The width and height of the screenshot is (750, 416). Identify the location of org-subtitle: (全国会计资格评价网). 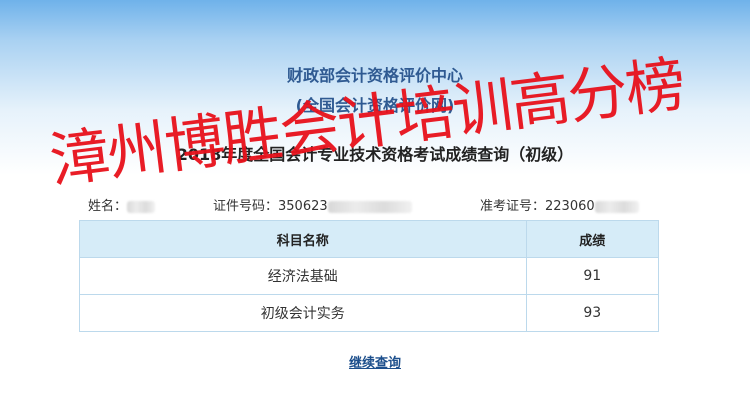
(375, 105).